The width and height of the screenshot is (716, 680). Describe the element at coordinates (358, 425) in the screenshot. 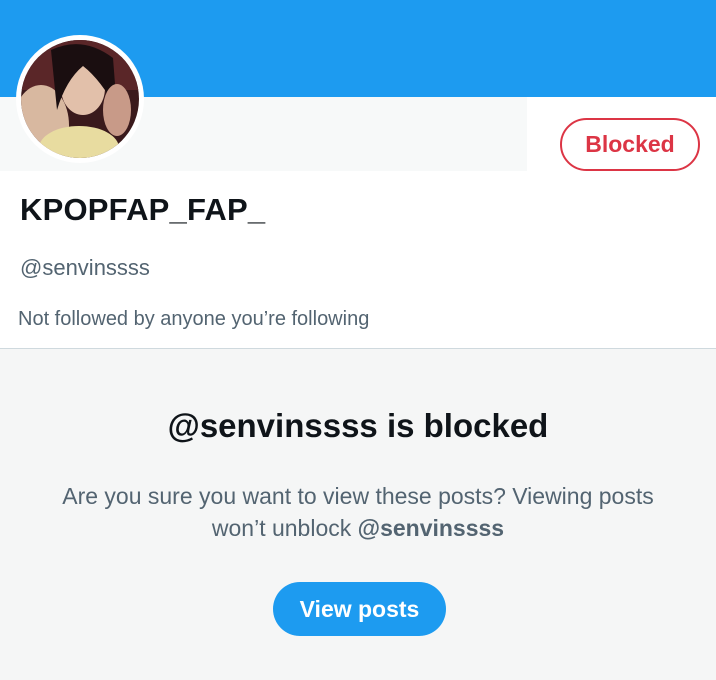

I see `blocked-notice-title: @senvinssss is blocked` at that location.